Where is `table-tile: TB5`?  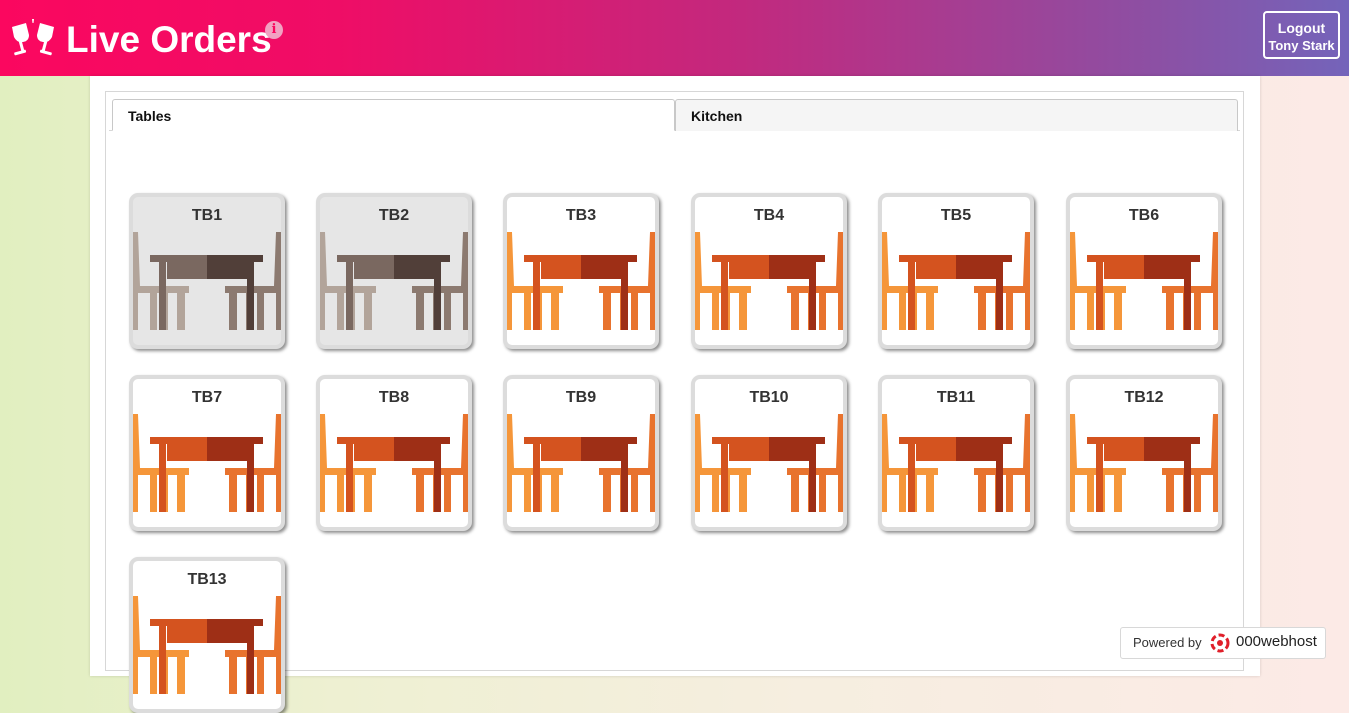 table-tile: TB5 is located at coordinates (956, 271).